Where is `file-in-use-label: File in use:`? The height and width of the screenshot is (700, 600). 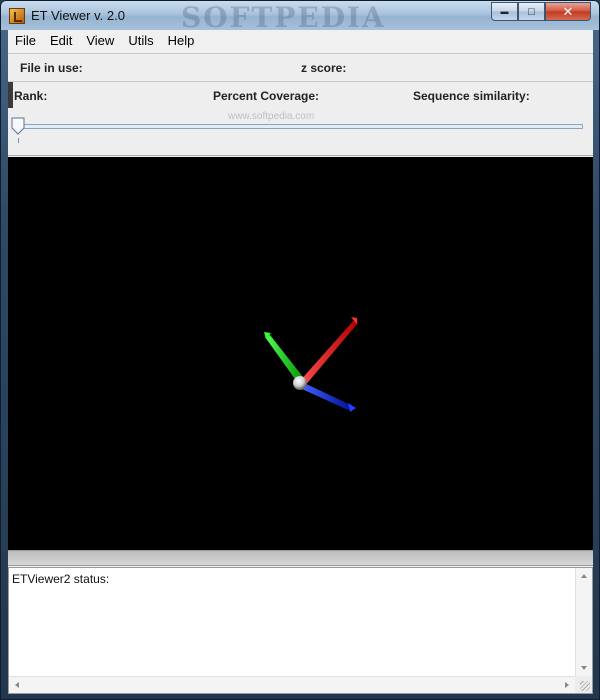 file-in-use-label: File in use: is located at coordinates (51, 68).